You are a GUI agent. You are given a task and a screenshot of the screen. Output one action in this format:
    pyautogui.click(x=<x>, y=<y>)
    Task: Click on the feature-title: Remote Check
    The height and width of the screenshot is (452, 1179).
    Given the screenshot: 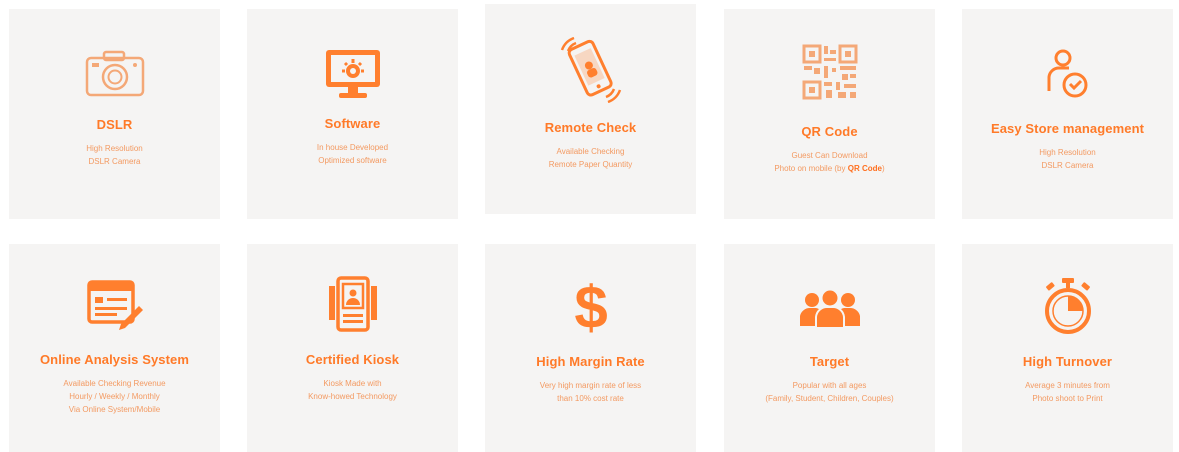 What is the action you would take?
    pyautogui.click(x=590, y=127)
    